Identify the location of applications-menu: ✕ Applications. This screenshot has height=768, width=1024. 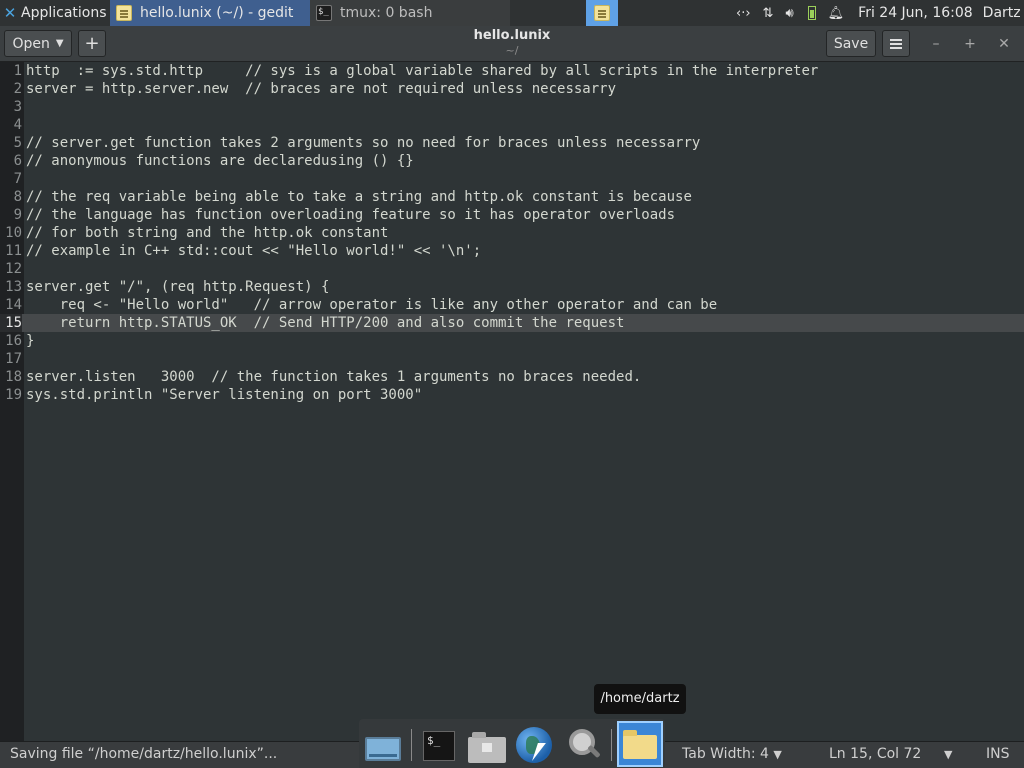
(55, 13).